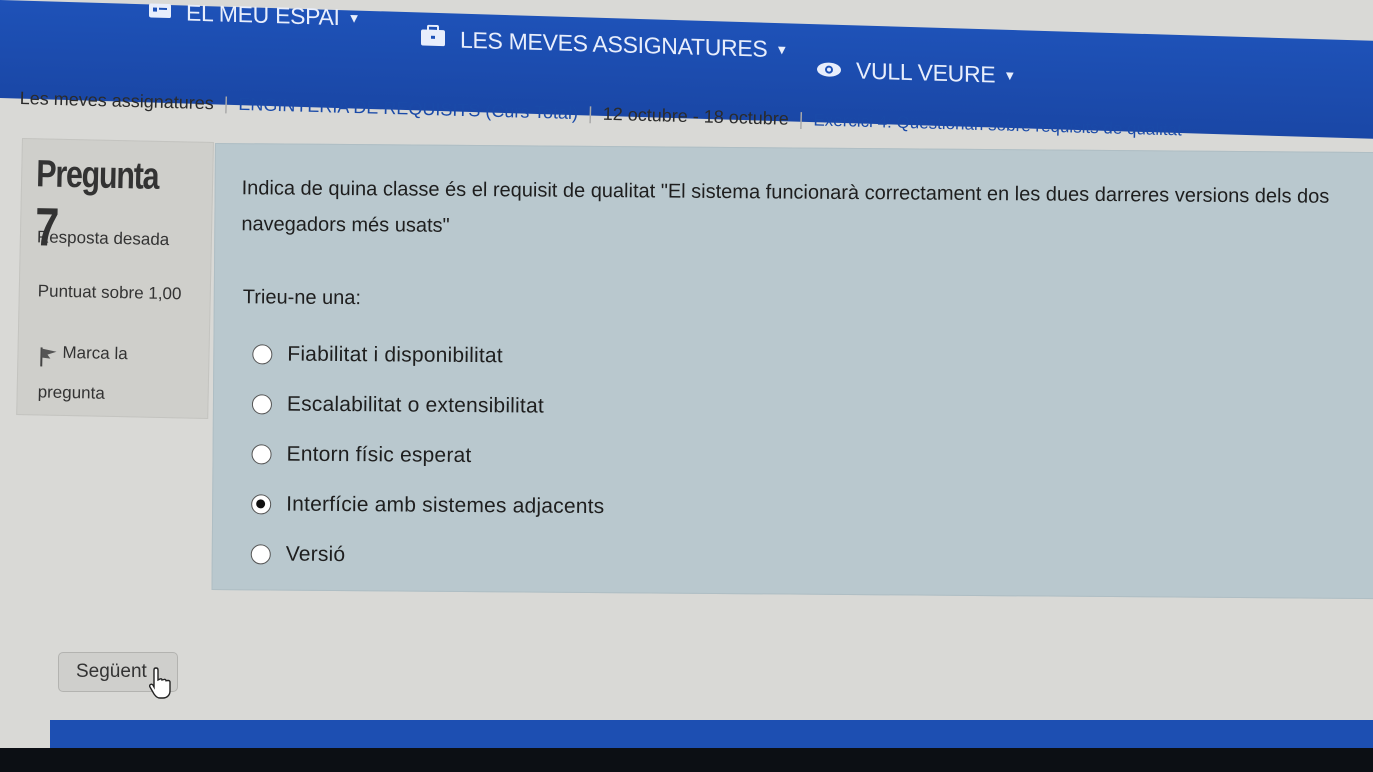 Image resolution: width=1373 pixels, height=772 pixels. Describe the element at coordinates (695, 116) in the screenshot. I see `breadcrumb-week: 12 octubre - 18 octubre` at that location.